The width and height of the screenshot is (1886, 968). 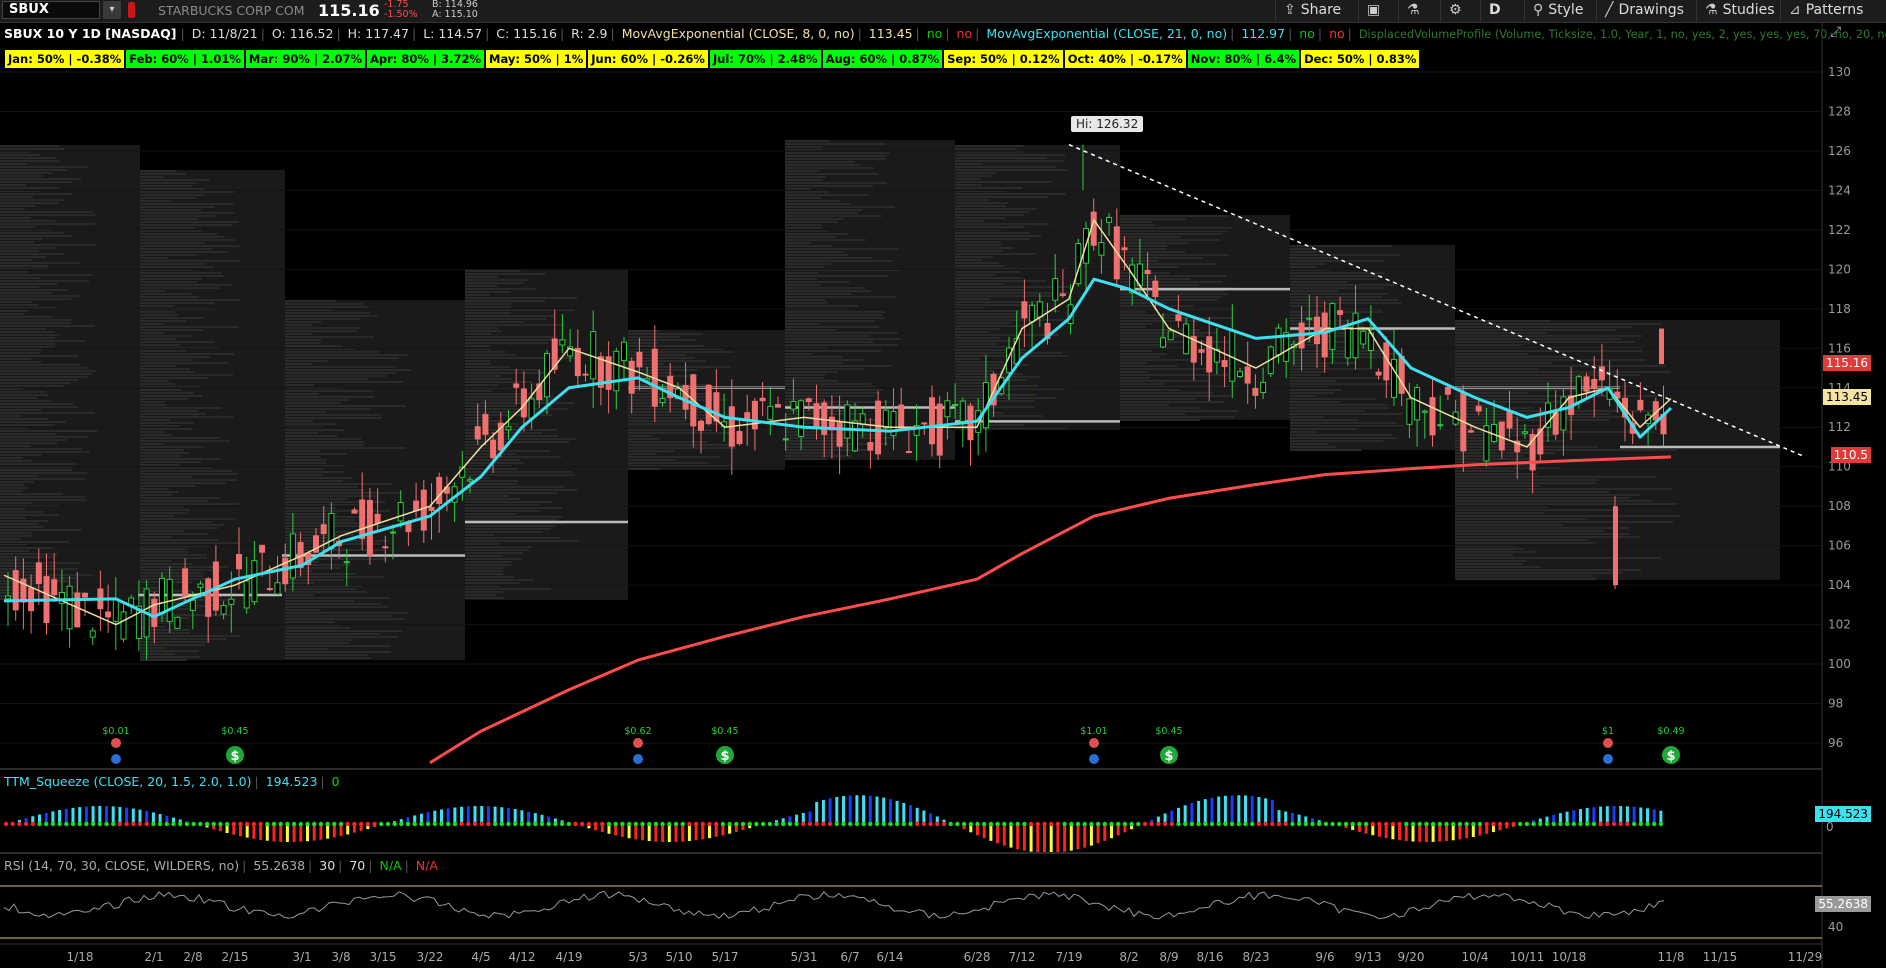 What do you see at coordinates (123, 865) in the screenshot?
I see `rsi-study-label: RSI (14, 70, 30, CLOSE, WILDERS, no)` at bounding box center [123, 865].